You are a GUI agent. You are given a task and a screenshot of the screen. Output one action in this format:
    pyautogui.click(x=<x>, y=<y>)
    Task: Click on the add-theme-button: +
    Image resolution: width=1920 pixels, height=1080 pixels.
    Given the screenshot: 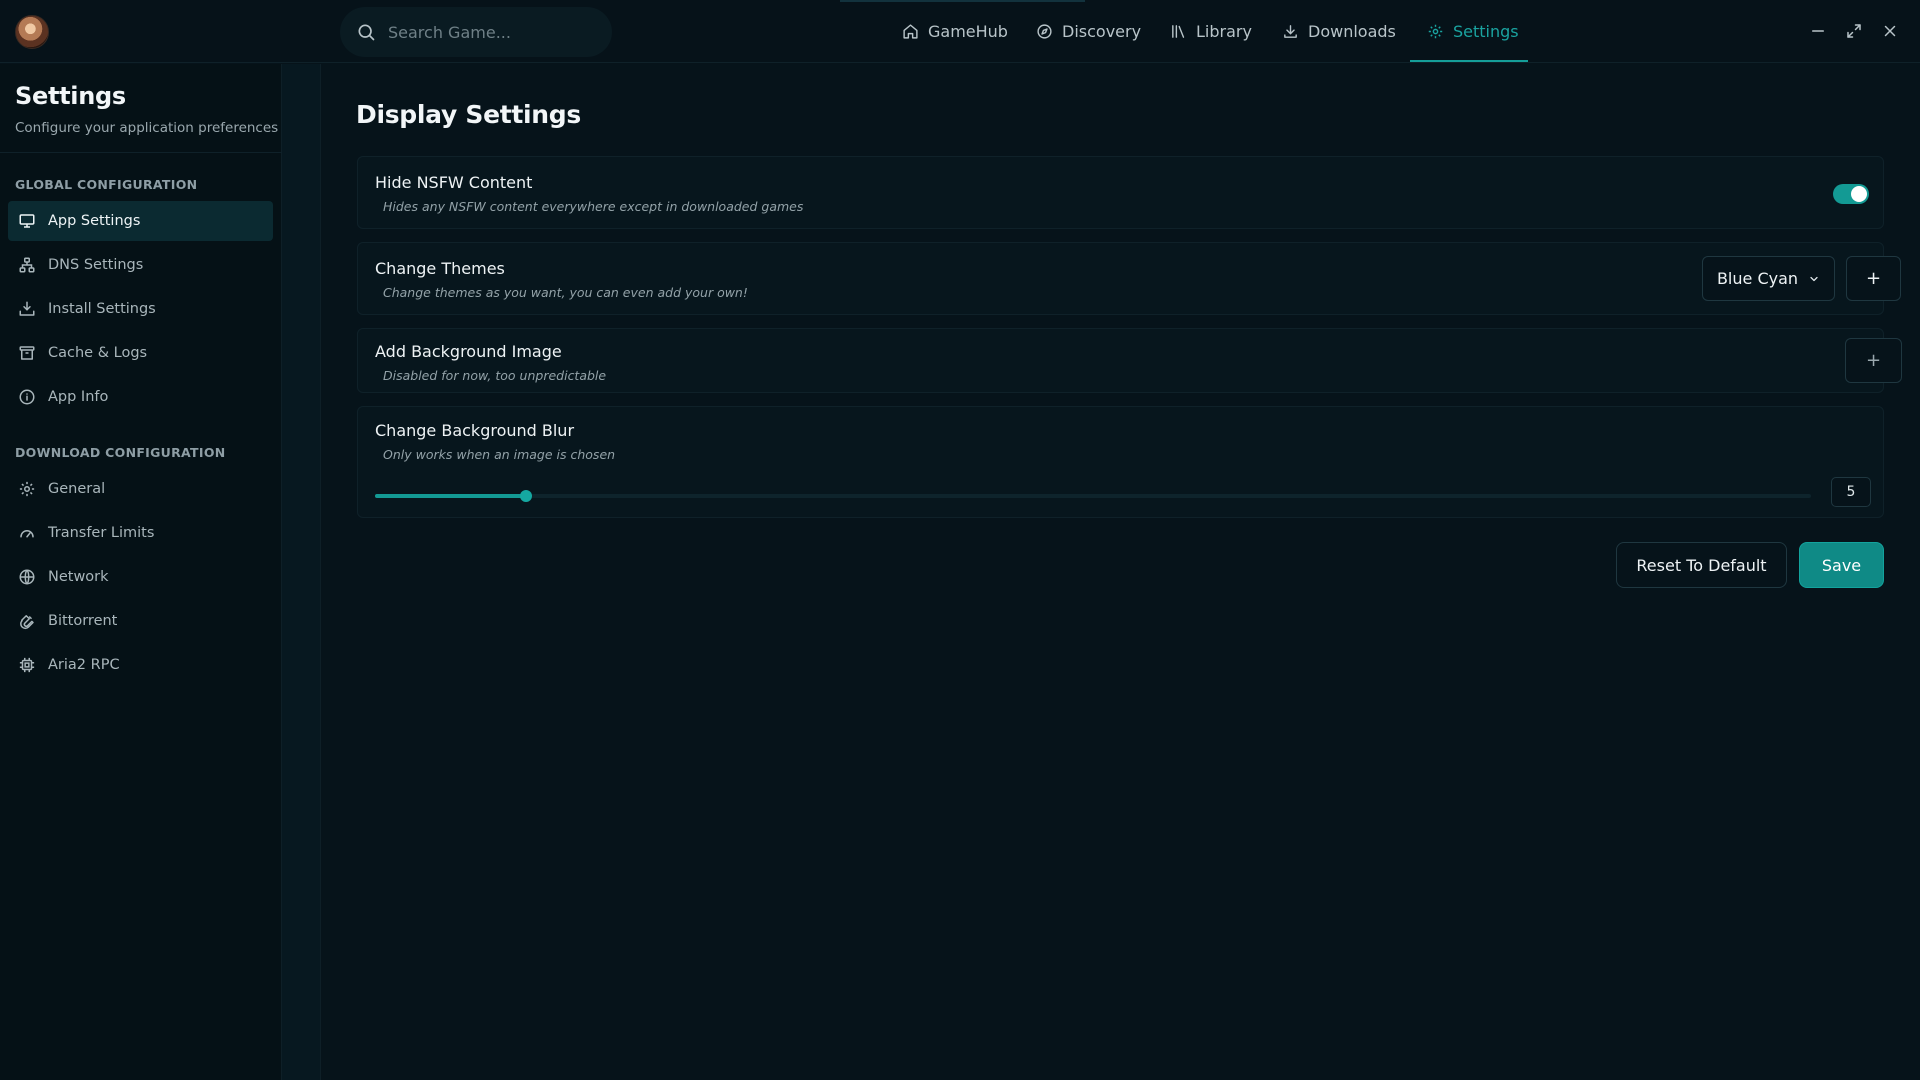 What is the action you would take?
    pyautogui.click(x=1873, y=278)
    